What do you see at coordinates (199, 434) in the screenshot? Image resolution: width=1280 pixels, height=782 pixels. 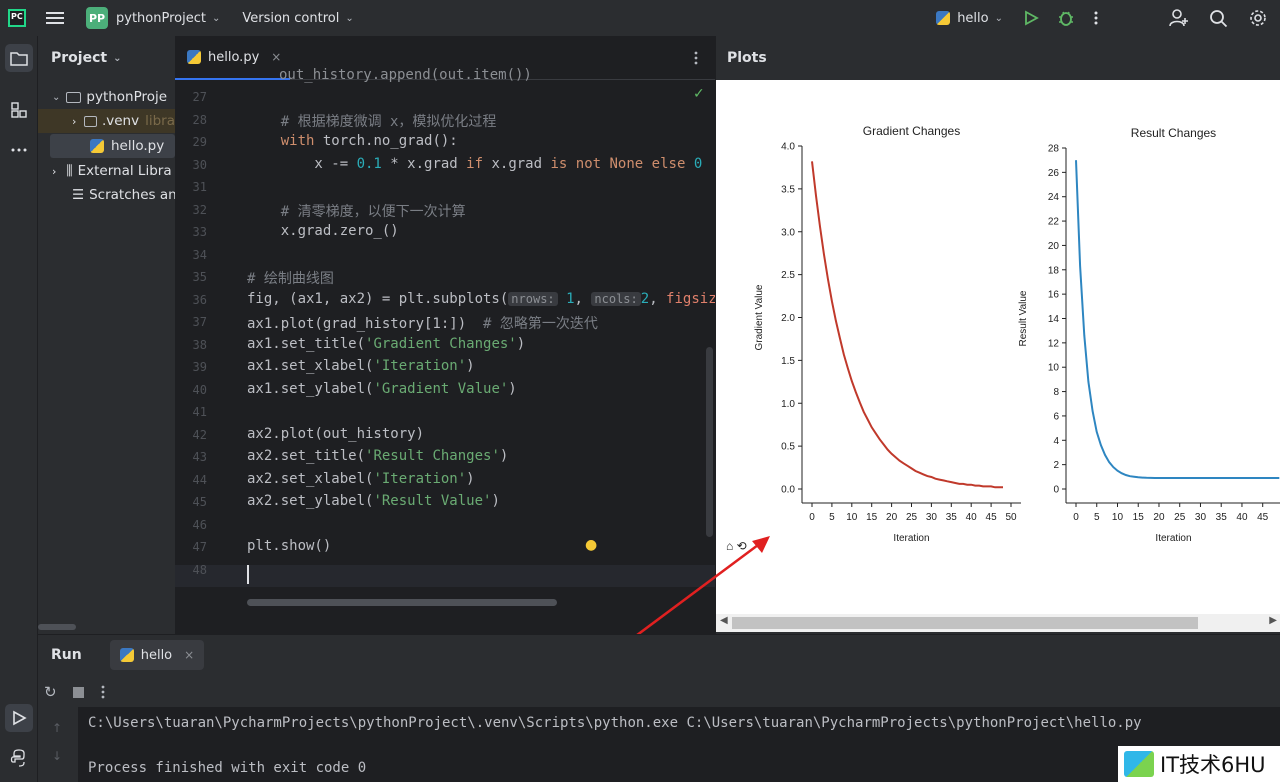 I see `line-number: 42` at bounding box center [199, 434].